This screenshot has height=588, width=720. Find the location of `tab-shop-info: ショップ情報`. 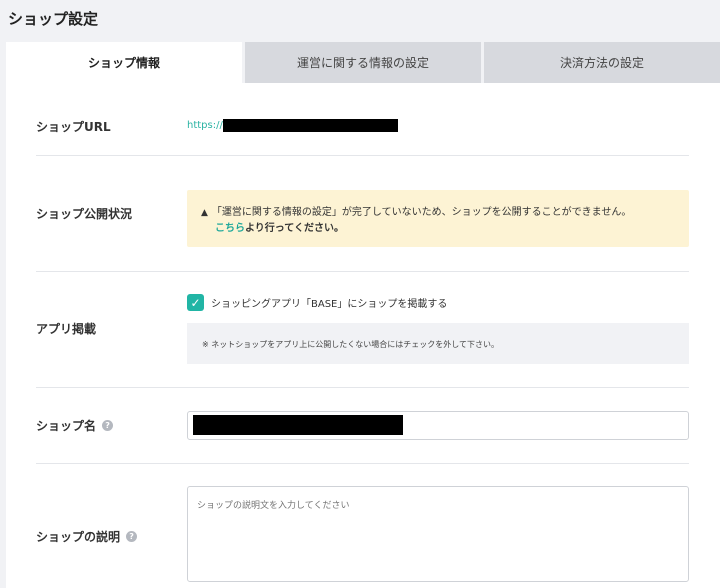

tab-shop-info: ショップ情報 is located at coordinates (124, 62).